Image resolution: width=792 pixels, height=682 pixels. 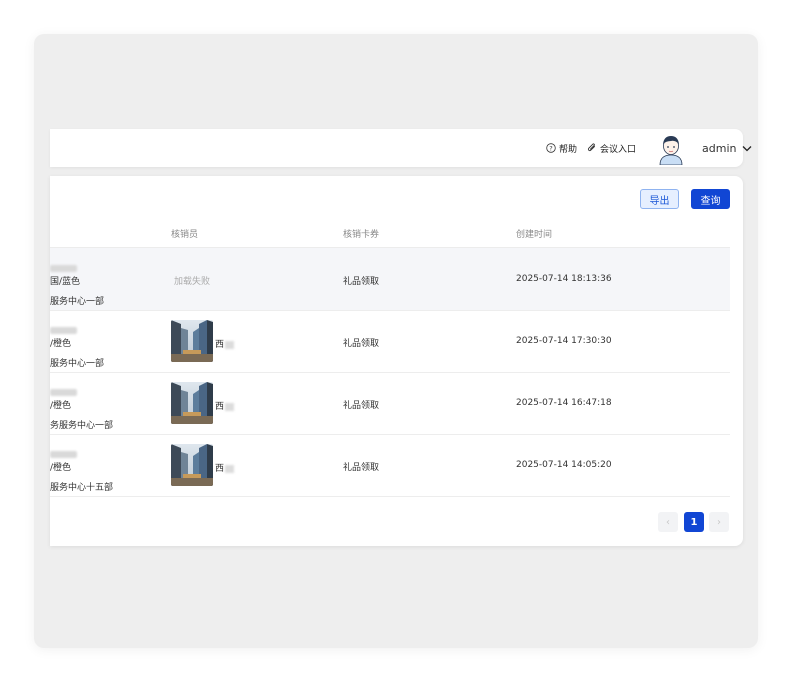 What do you see at coordinates (534, 235) in the screenshot?
I see `col-created-time: 创建时间` at bounding box center [534, 235].